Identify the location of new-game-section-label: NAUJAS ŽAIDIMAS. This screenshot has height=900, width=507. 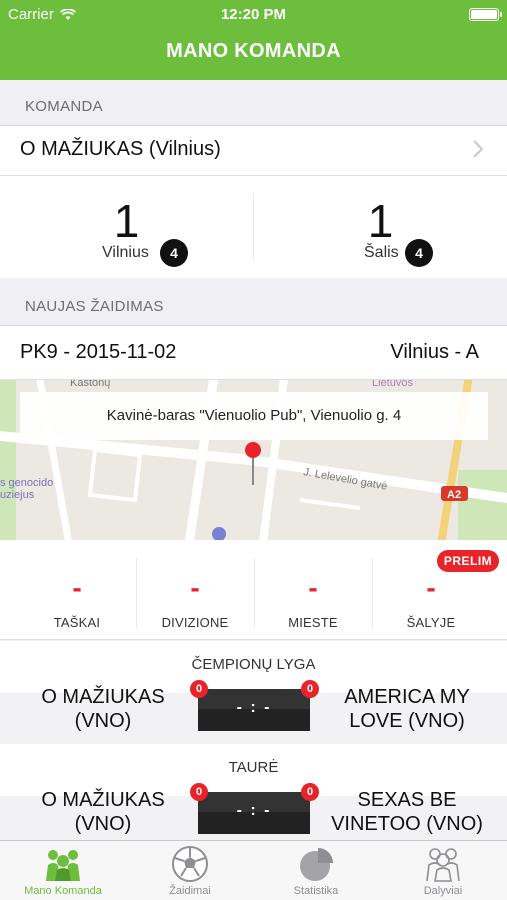
(94, 306).